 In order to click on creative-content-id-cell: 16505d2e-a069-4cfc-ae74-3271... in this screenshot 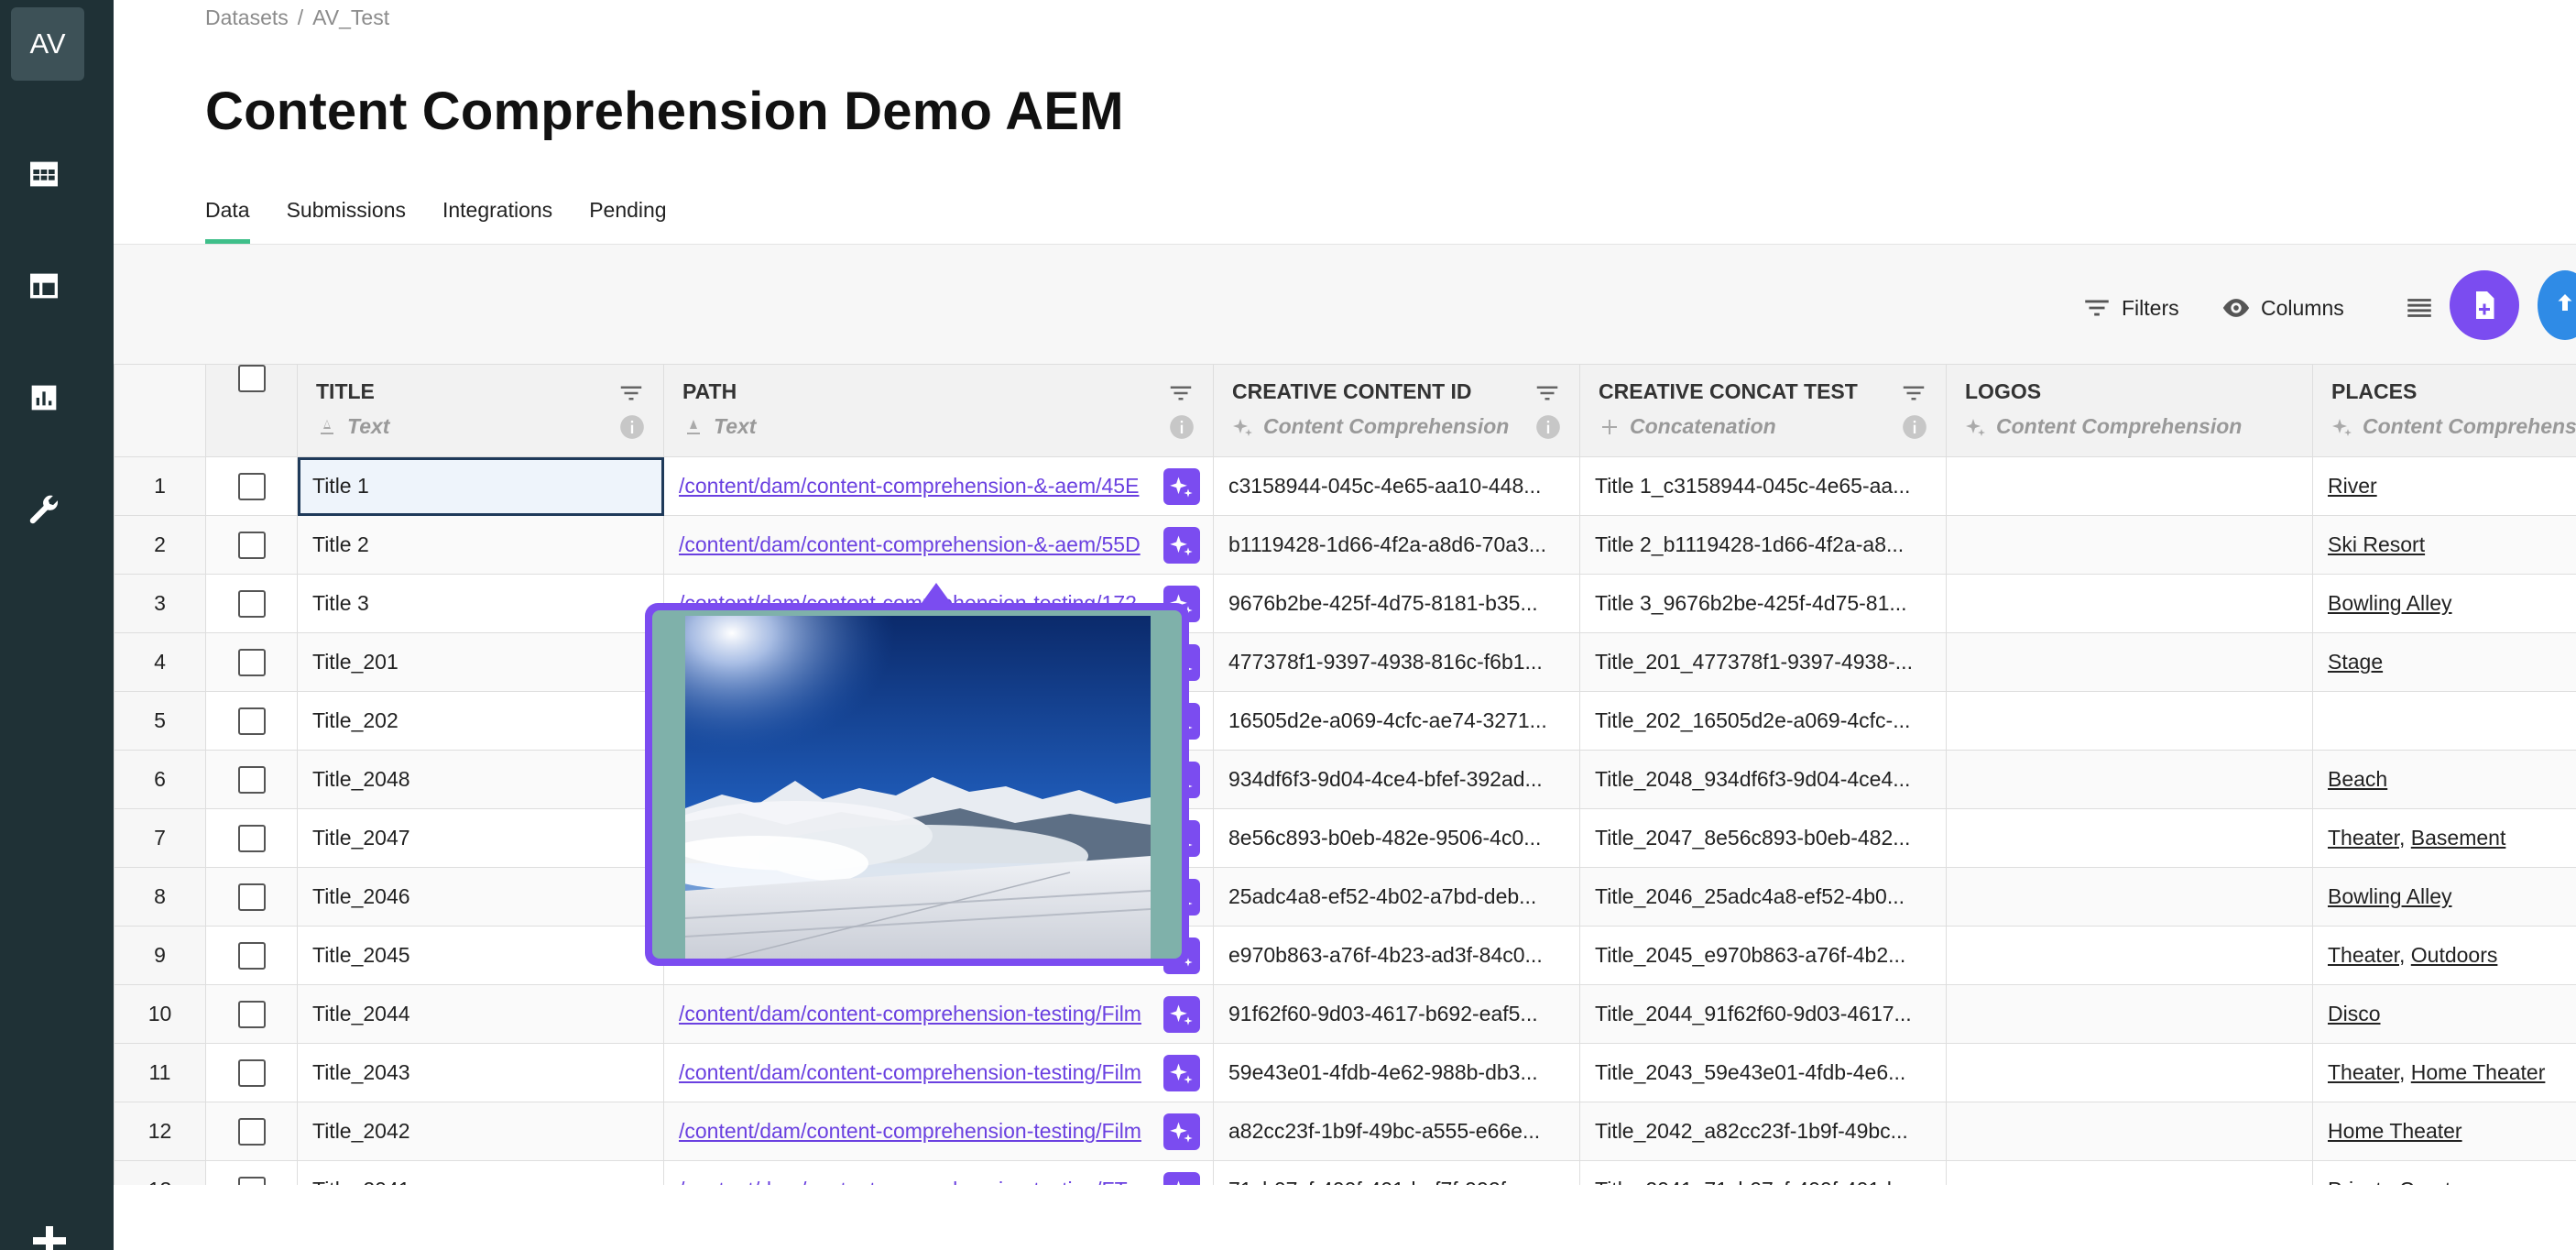, I will do `click(1397, 721)`.